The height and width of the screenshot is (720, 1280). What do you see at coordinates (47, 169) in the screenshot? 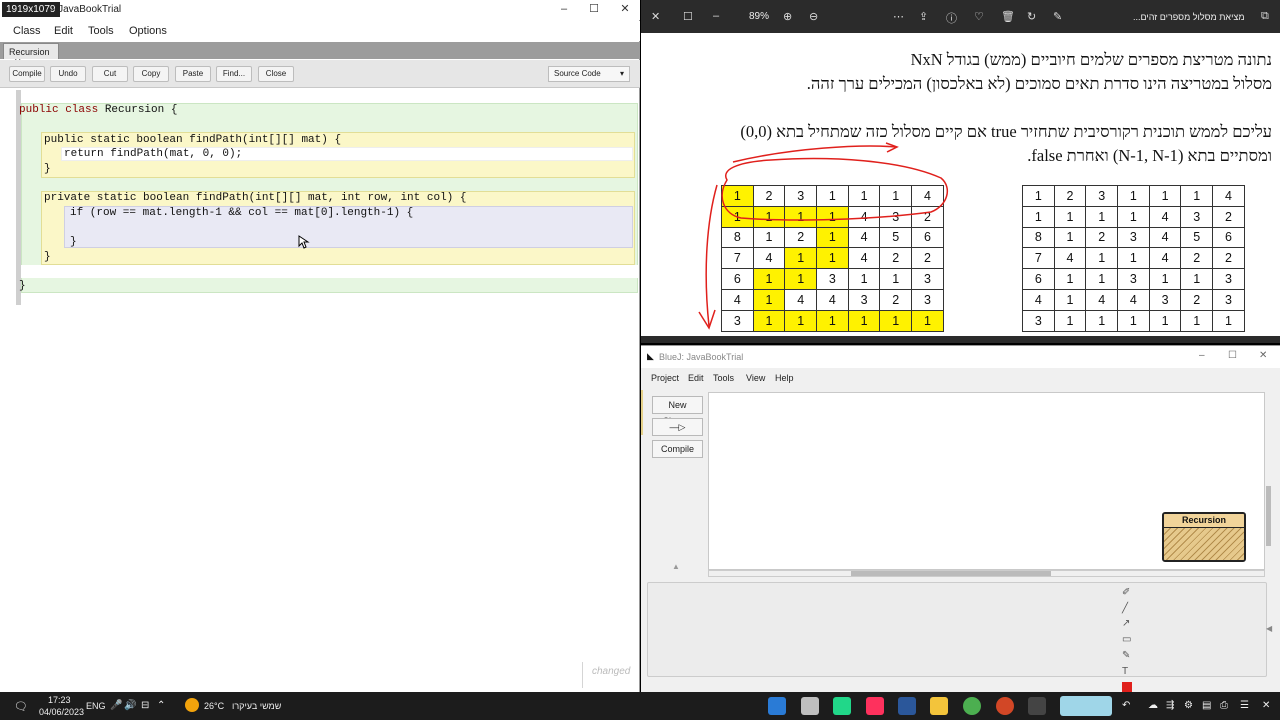
I see `code-line-close1: }` at bounding box center [47, 169].